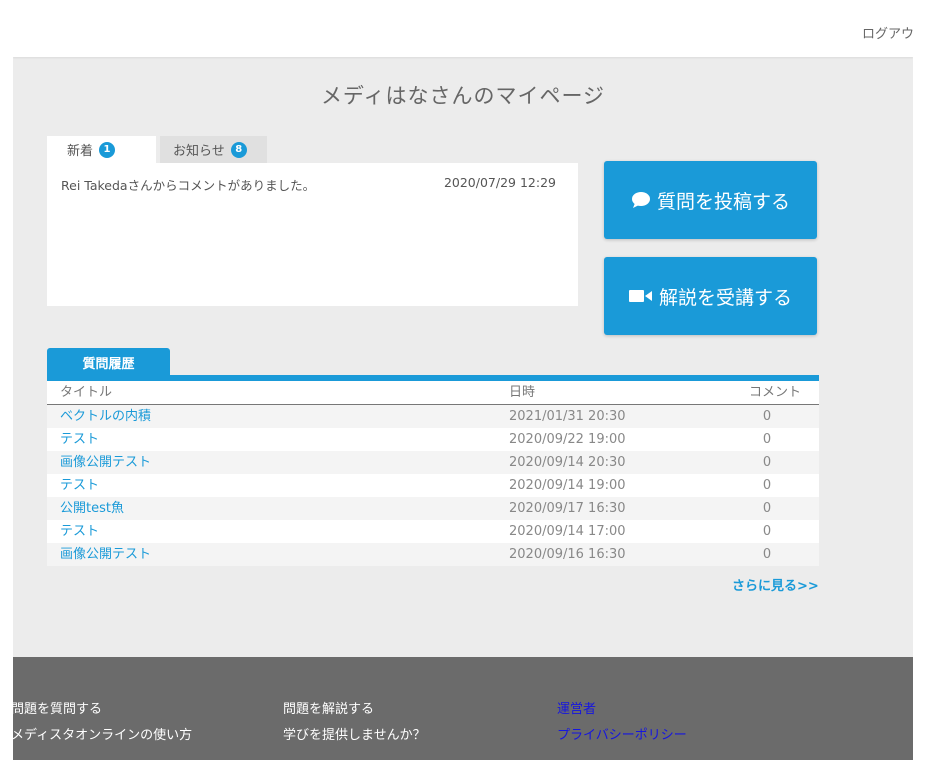  Describe the element at coordinates (463, 96) in the screenshot. I see `page-title: メディはなさんのマイページ` at that location.